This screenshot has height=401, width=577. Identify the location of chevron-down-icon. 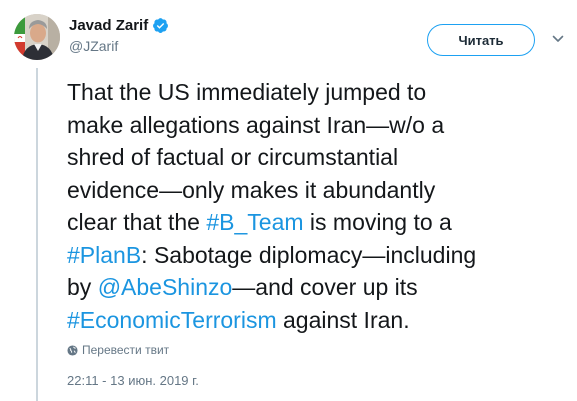
(558, 39).